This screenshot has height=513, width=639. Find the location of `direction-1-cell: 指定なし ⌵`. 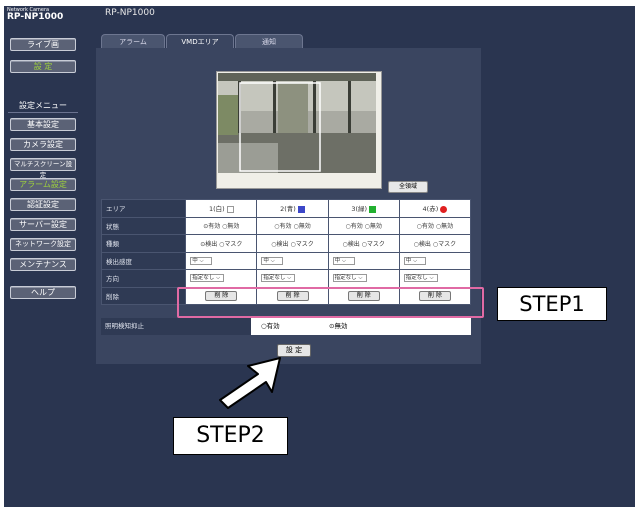

direction-1-cell: 指定なし ⌵ is located at coordinates (221, 278).